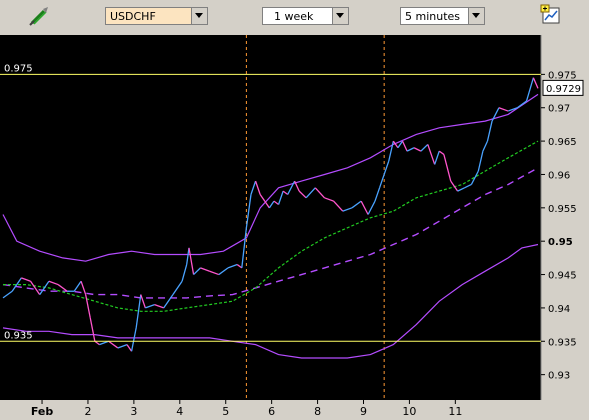 Image resolution: width=589 pixels, height=420 pixels. Describe the element at coordinates (317, 411) in the screenshot. I see `x-tick-label: 8` at that location.